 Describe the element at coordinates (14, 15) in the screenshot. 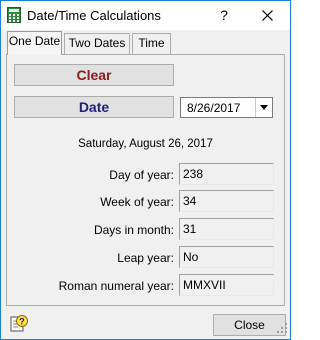

I see `calculator-icon` at that location.